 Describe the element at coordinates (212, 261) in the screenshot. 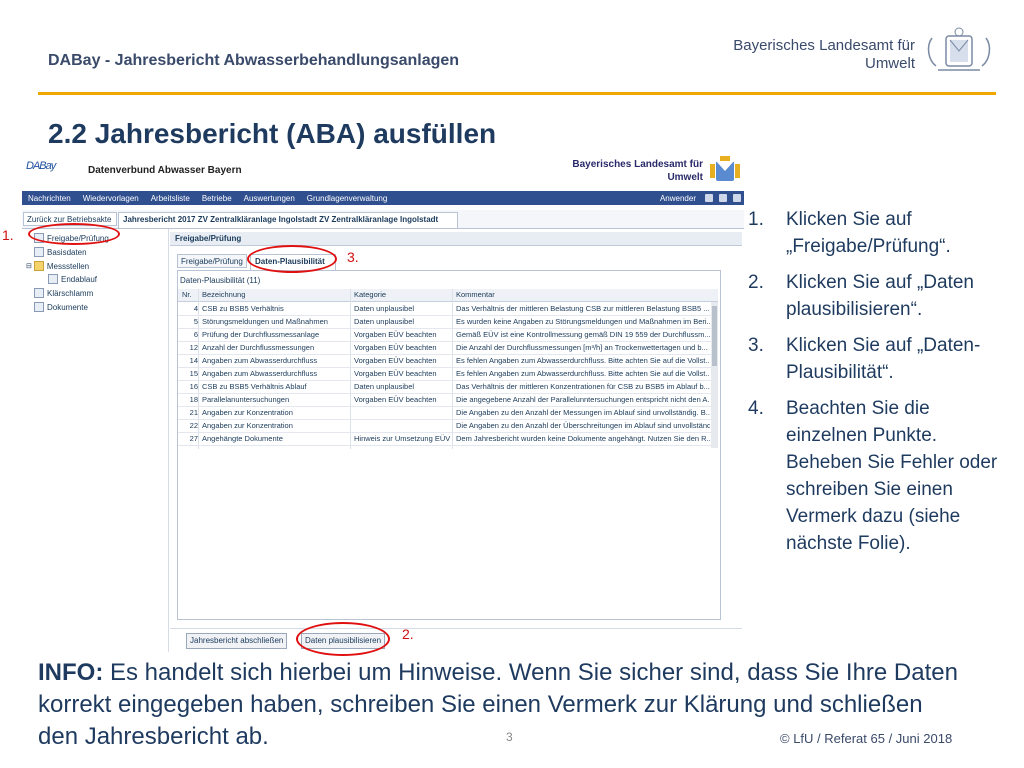

I see `tab-freigabe-pruefung: Freigabe/Prüfung` at that location.